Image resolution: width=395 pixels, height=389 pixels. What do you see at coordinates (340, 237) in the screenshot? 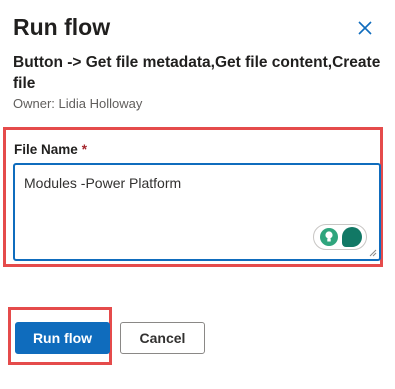
I see `copilot-suggestion-control` at bounding box center [340, 237].